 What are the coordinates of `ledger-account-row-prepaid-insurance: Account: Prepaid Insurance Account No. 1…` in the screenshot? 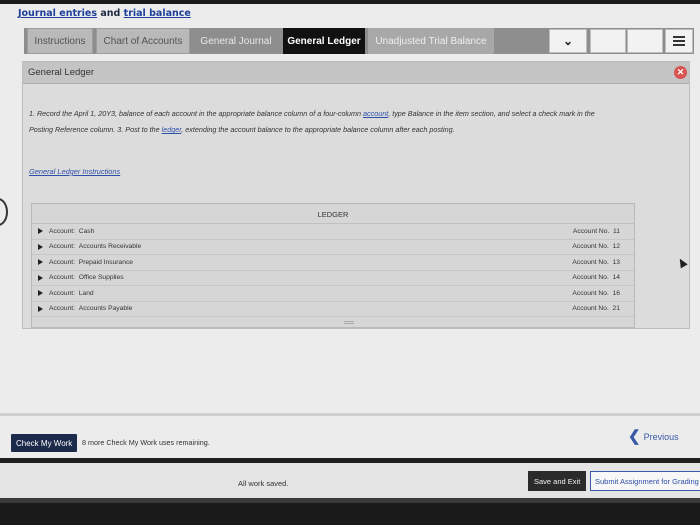 It's located at (333, 263).